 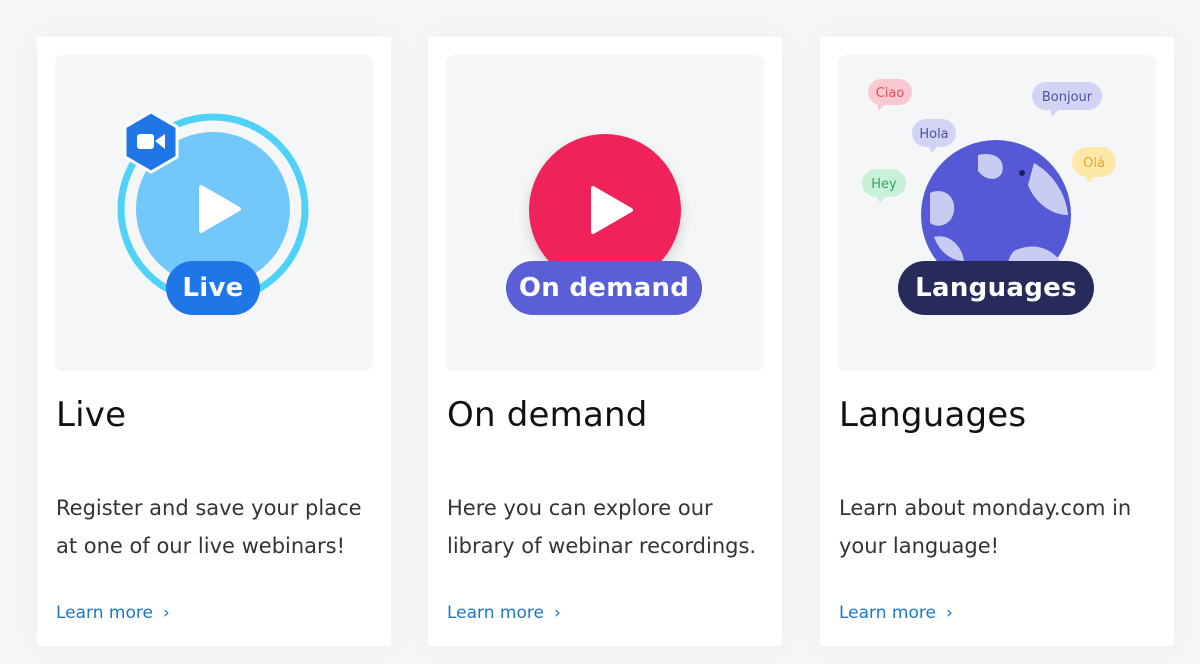 I want to click on on-demand-graphic, so click(x=605, y=210).